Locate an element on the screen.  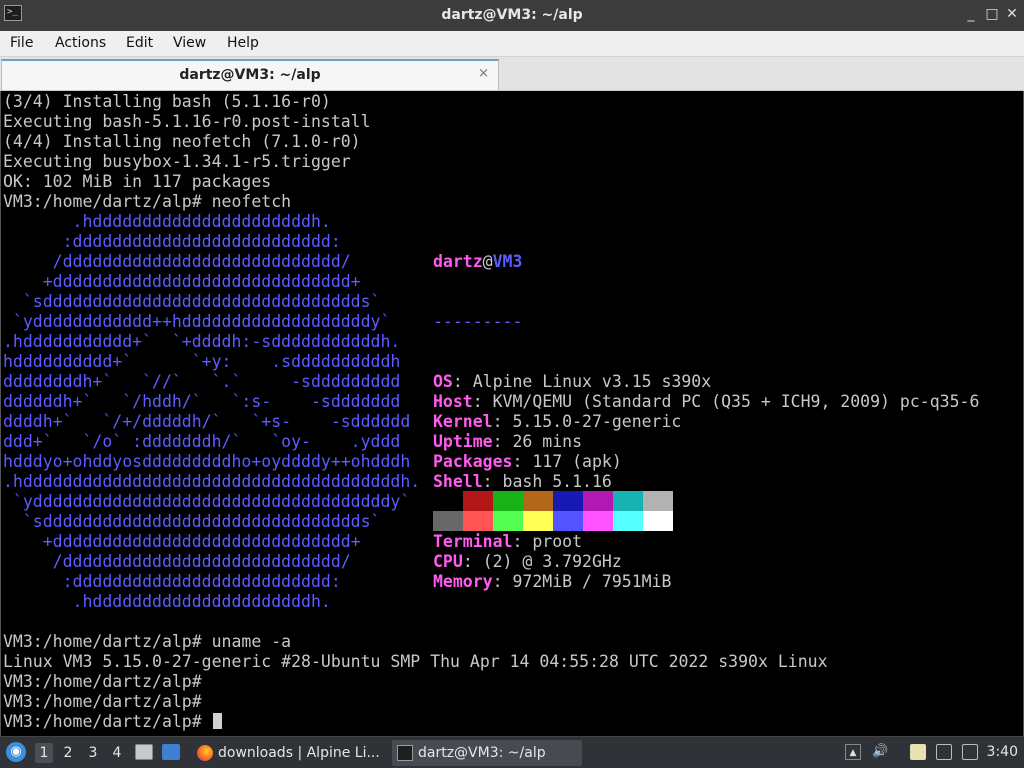
firefox-icon is located at coordinates (205, 753).